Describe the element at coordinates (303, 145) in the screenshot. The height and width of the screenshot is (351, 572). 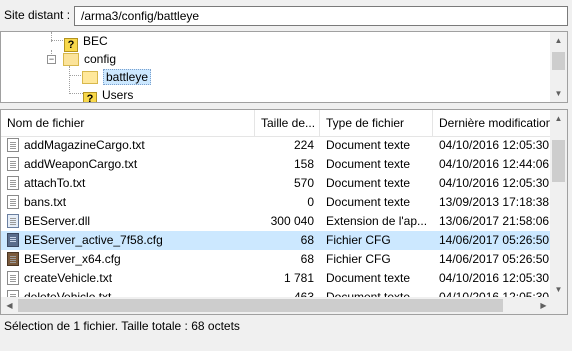
I see `file-size: 224` at that location.